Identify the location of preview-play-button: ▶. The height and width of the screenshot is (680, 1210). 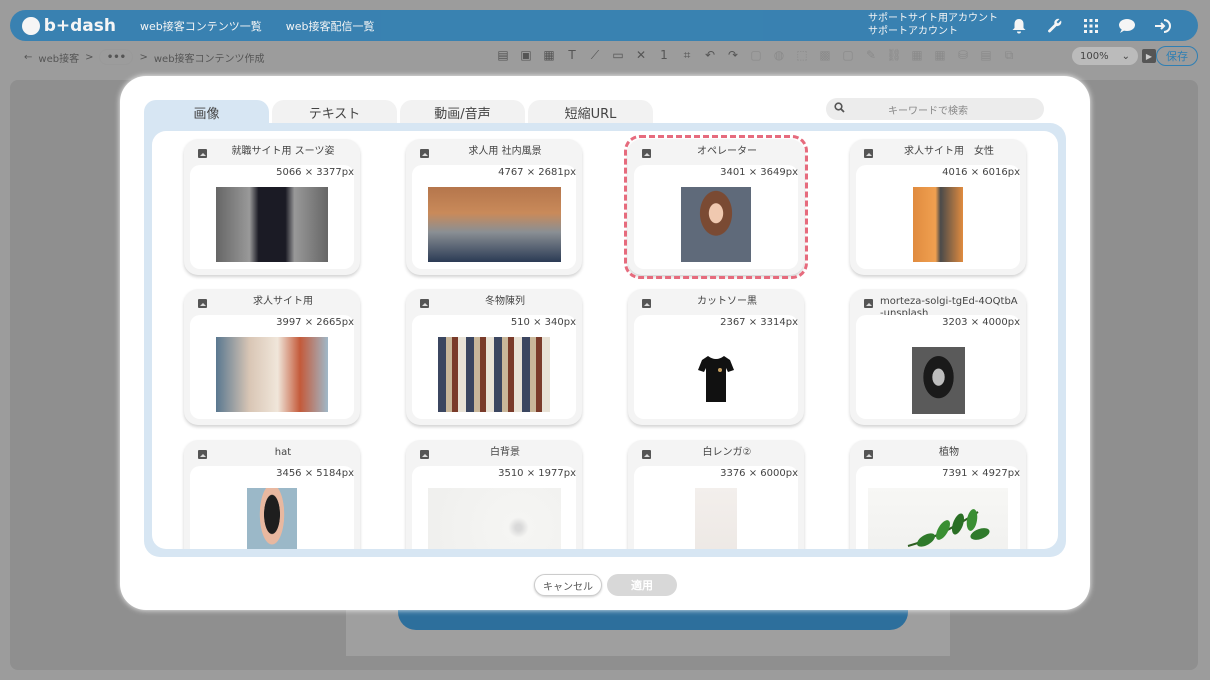
(1149, 56).